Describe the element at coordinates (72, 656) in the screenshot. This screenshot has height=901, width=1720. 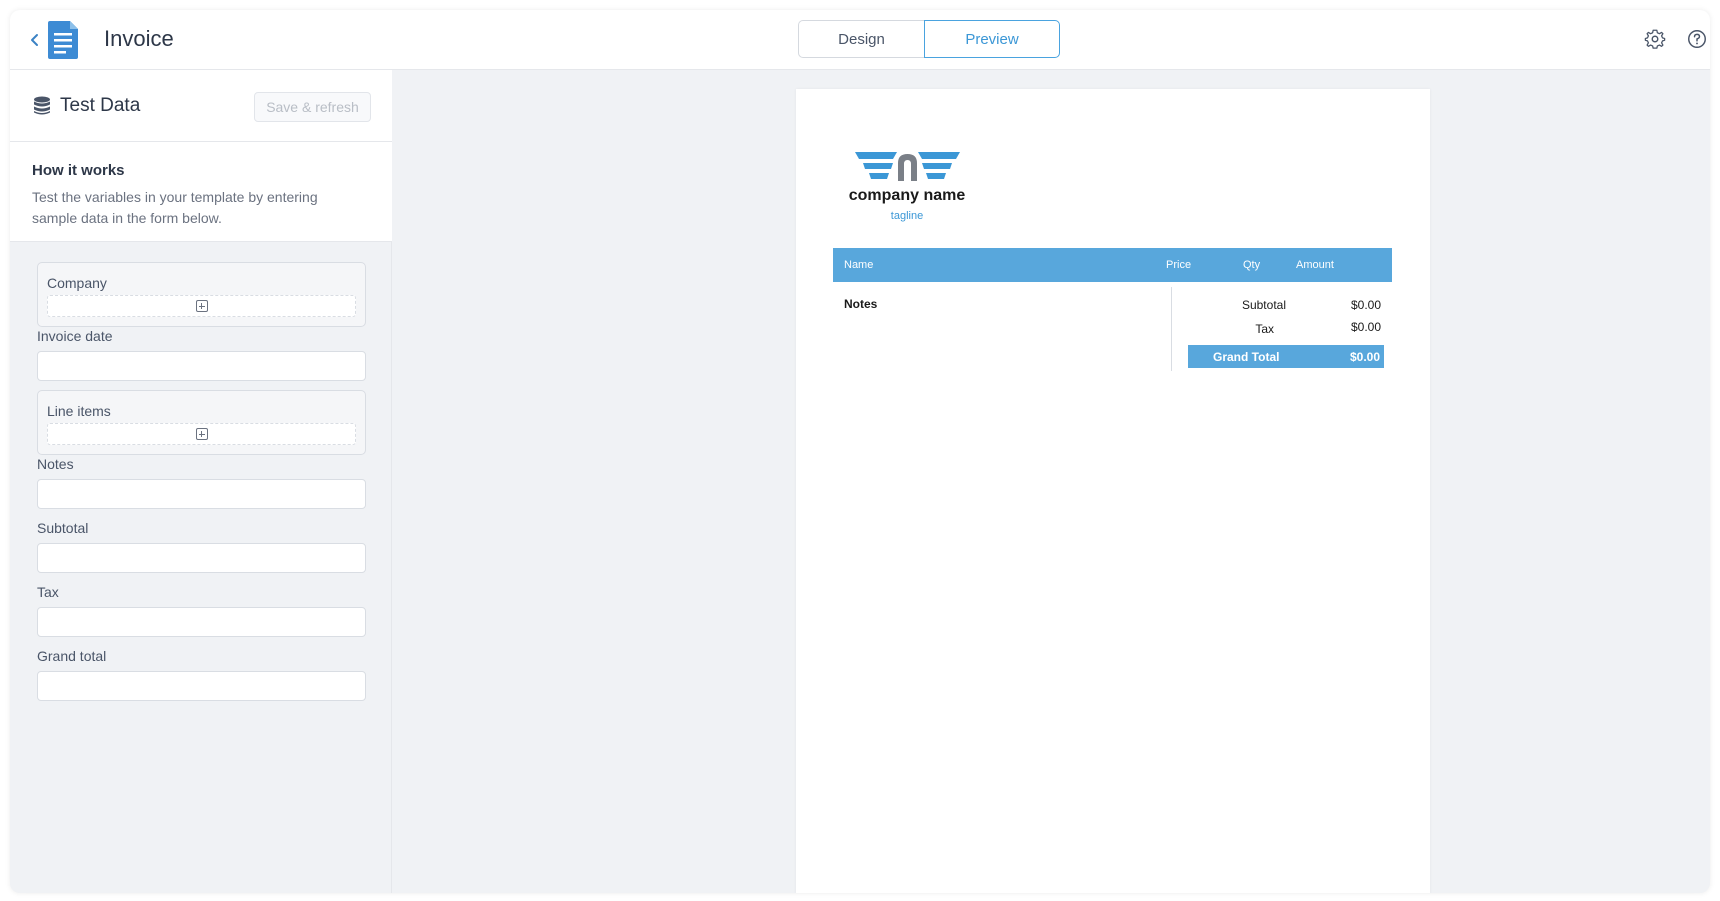
I see `grand-total-label: Grand total` at that location.